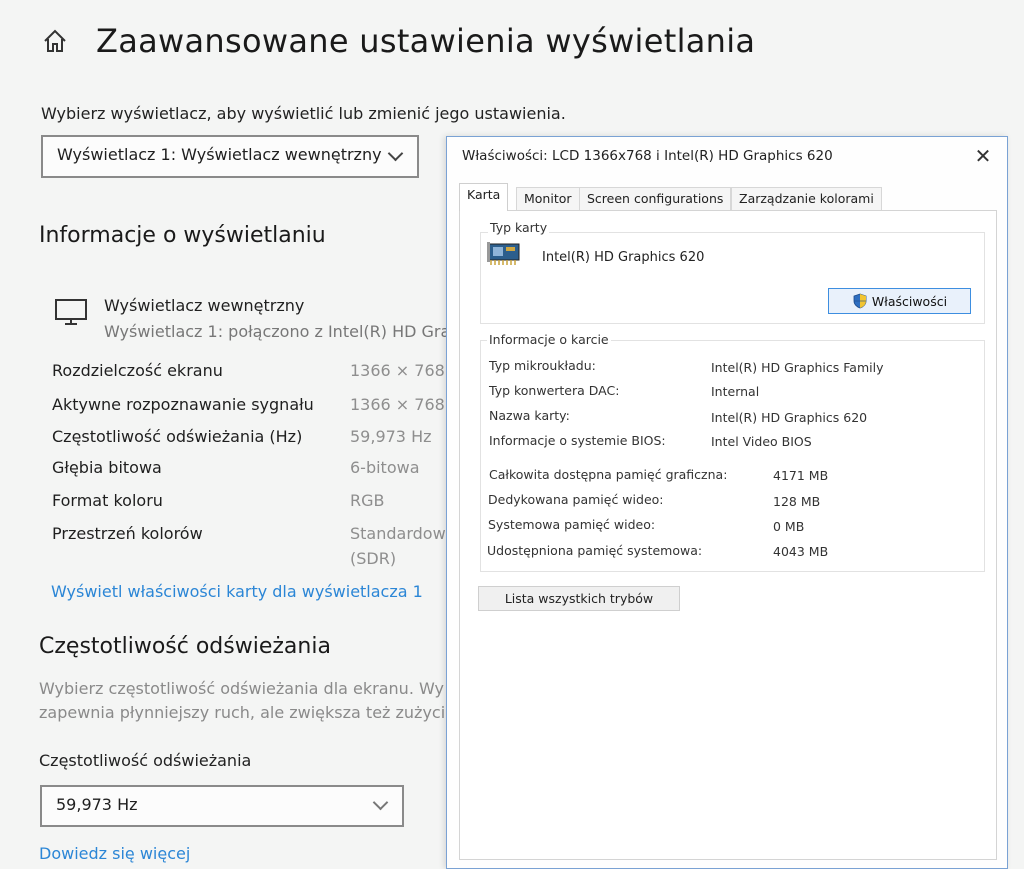 The height and width of the screenshot is (869, 1024). What do you see at coordinates (484, 197) in the screenshot?
I see `tab-karta: Karta` at bounding box center [484, 197].